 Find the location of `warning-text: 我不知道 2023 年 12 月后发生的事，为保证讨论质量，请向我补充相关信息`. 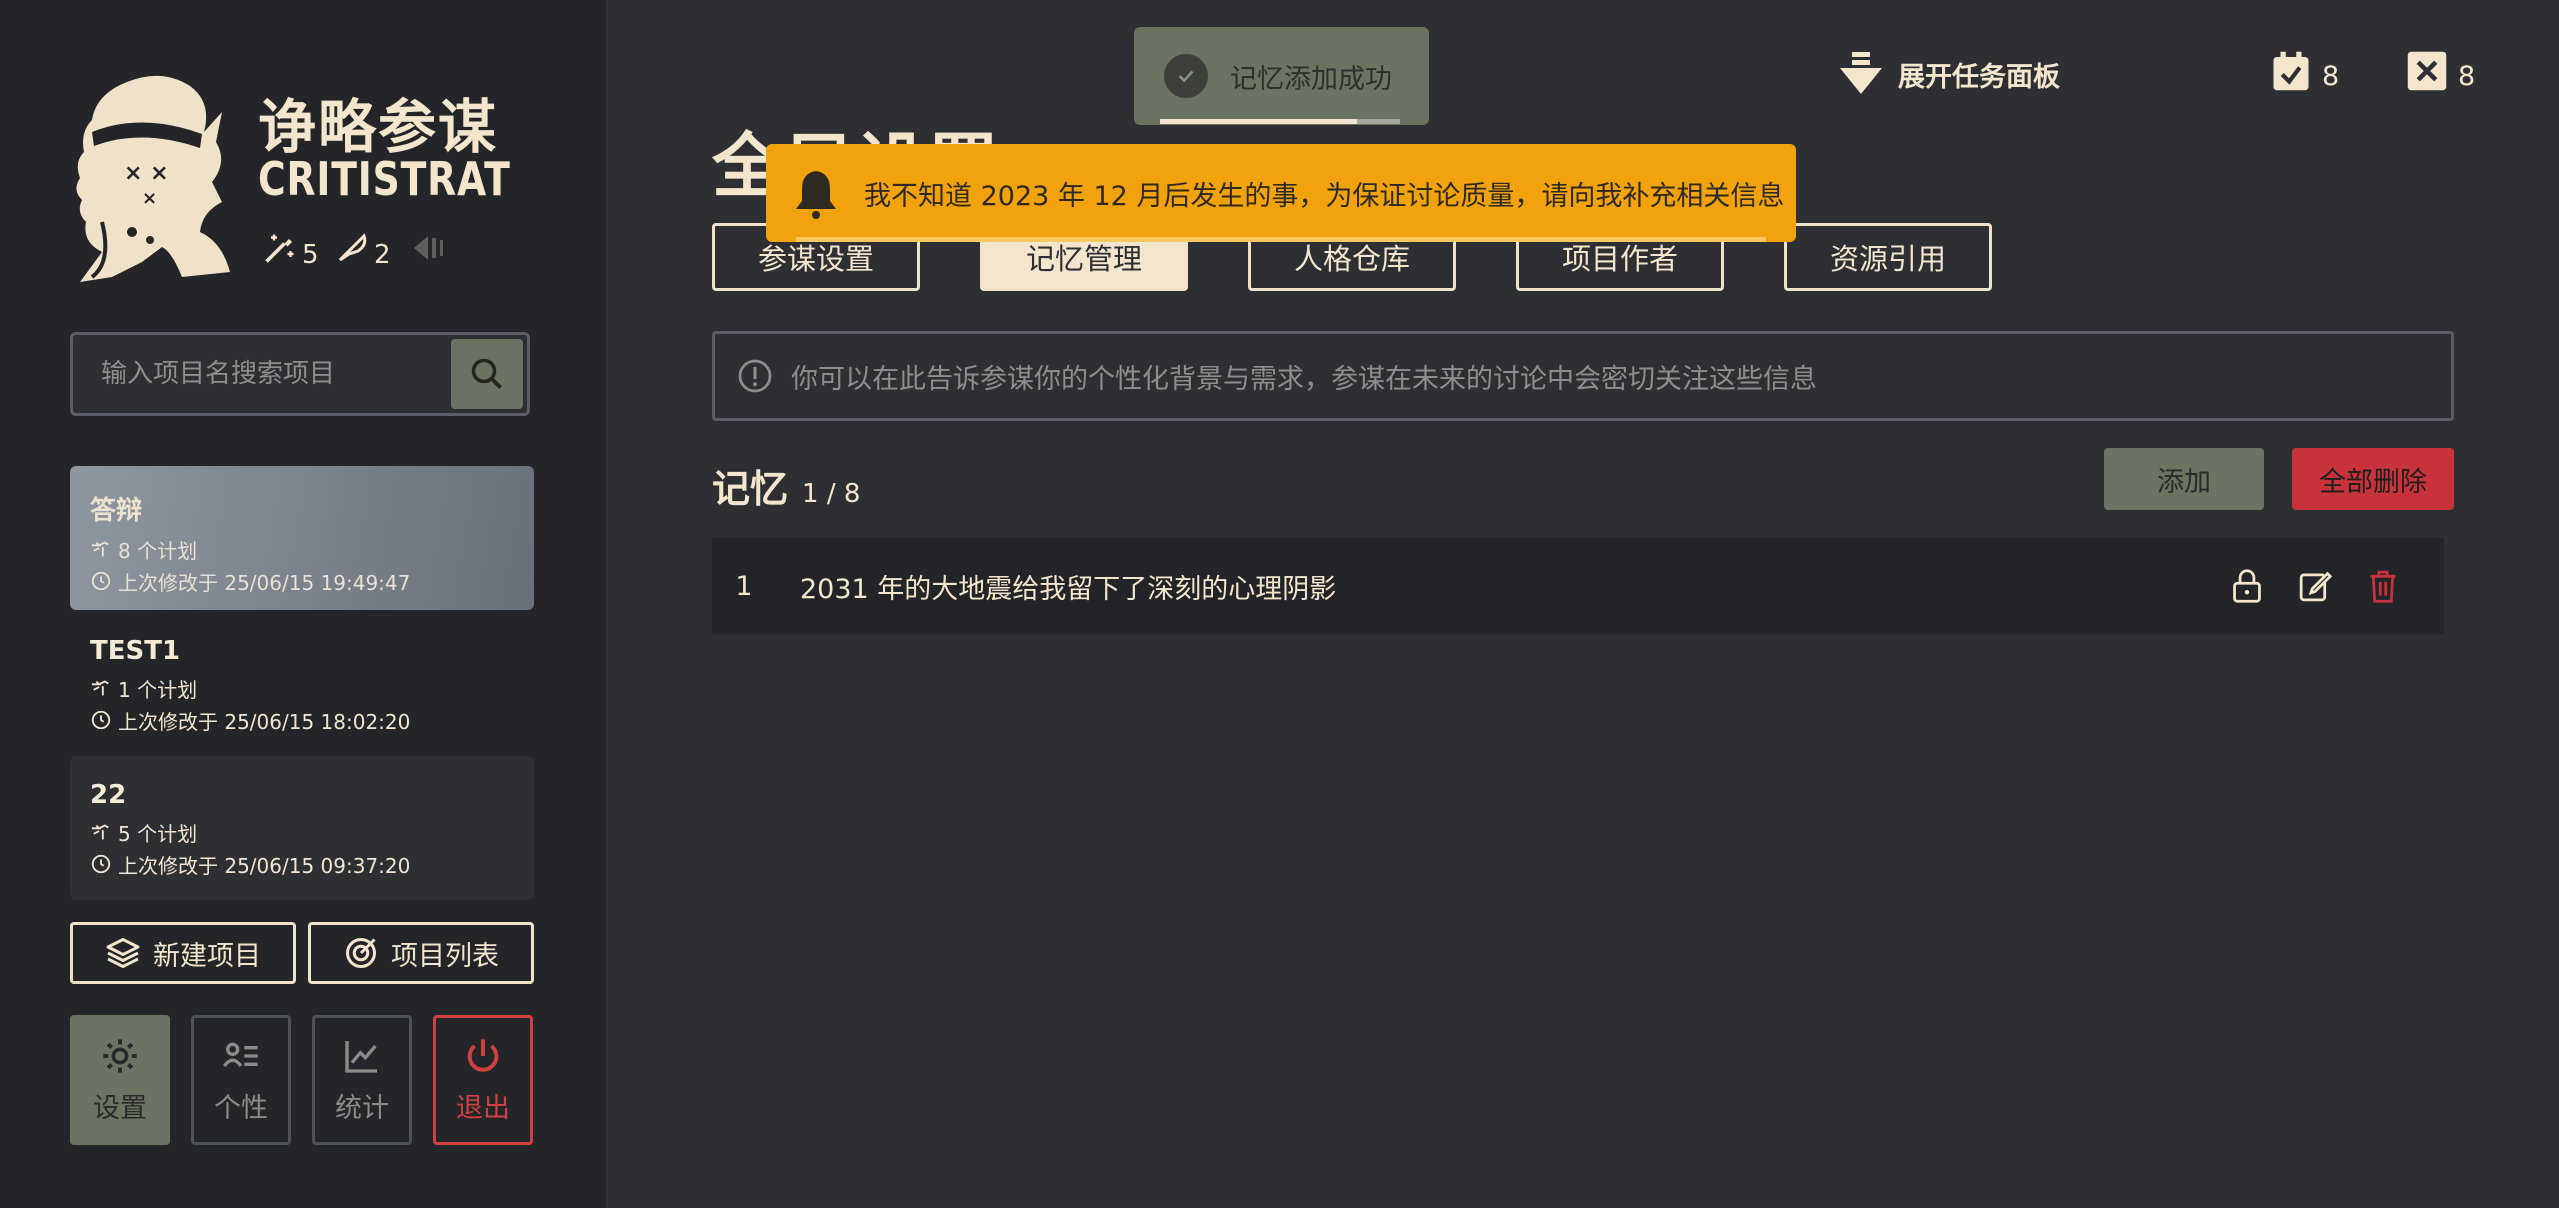

warning-text: 我不知道 2023 年 12 月后发生的事，为保证讨论质量，请向我补充相关信息 is located at coordinates (1324, 196).